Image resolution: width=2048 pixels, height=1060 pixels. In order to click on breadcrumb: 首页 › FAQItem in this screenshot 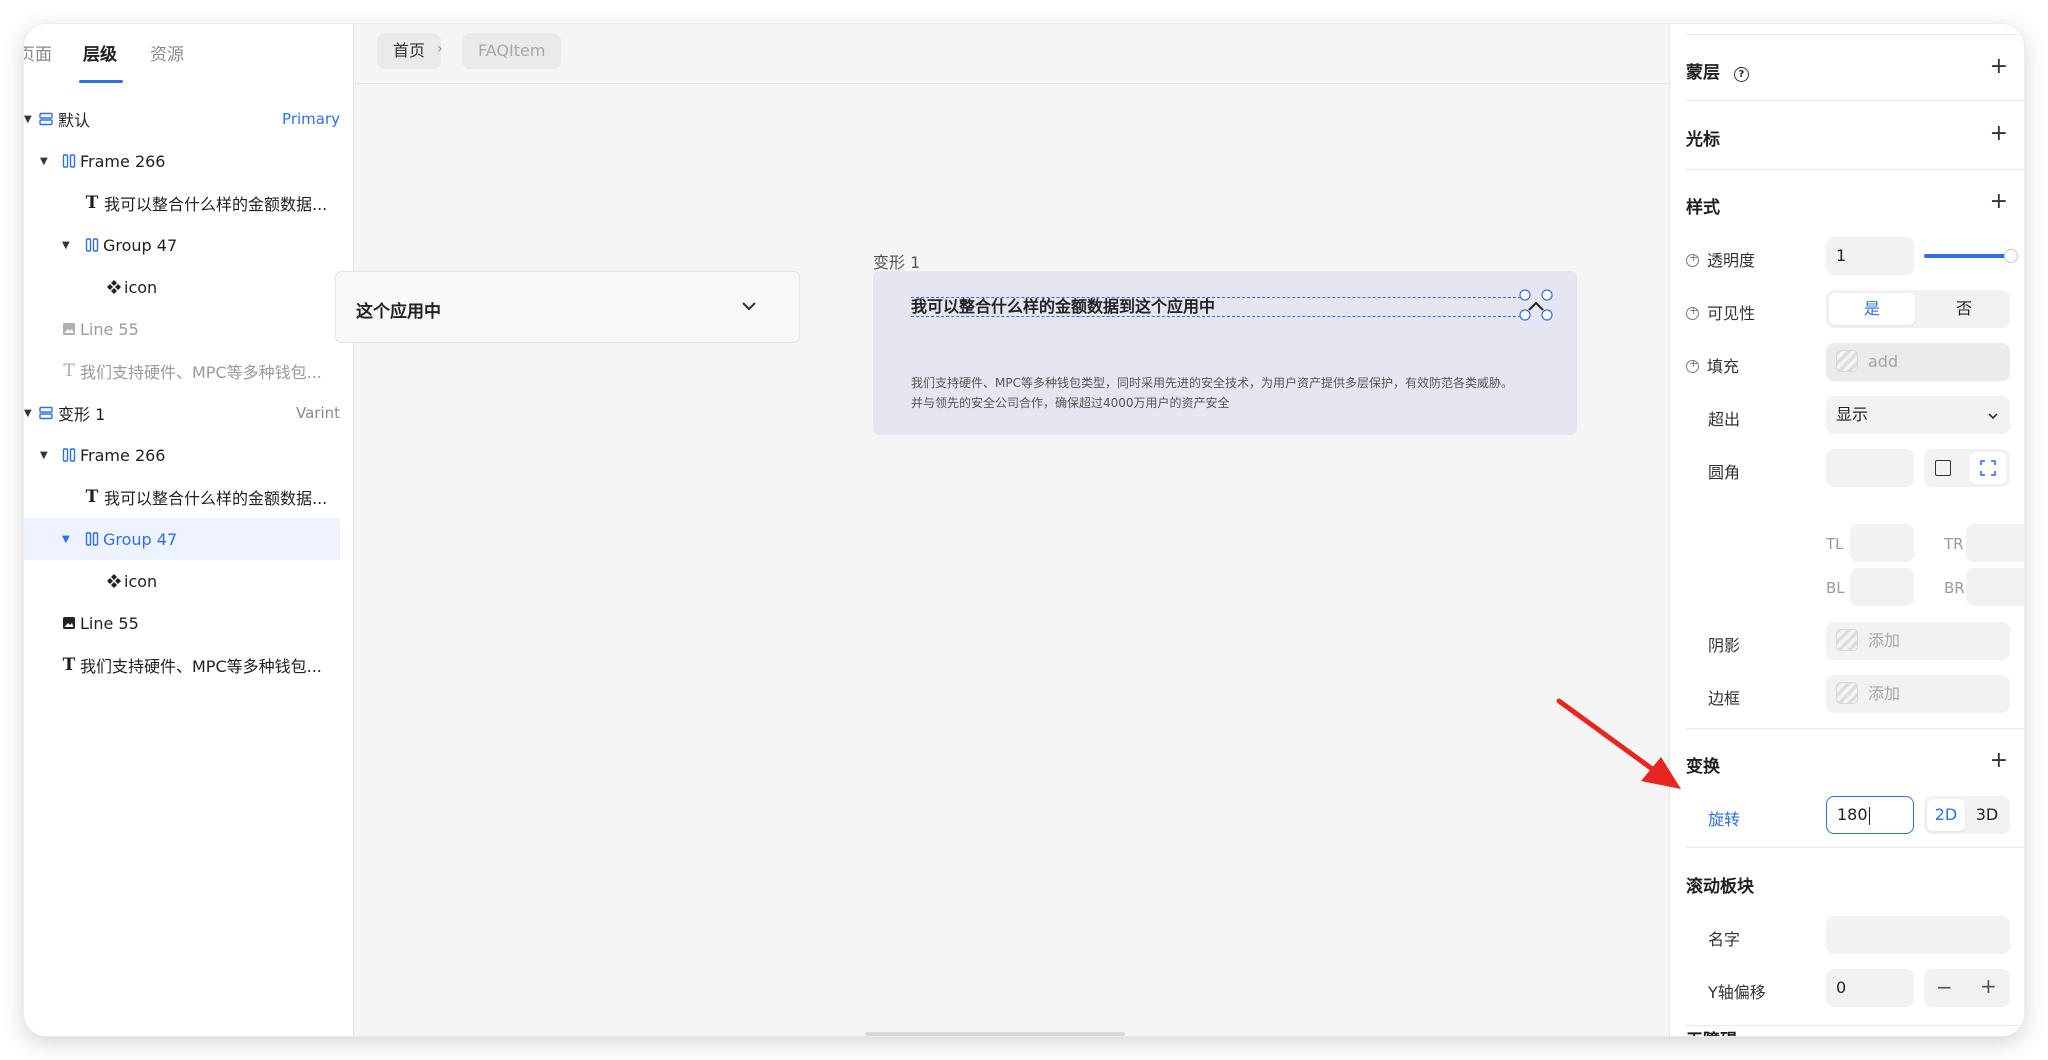, I will do `click(1012, 54)`.